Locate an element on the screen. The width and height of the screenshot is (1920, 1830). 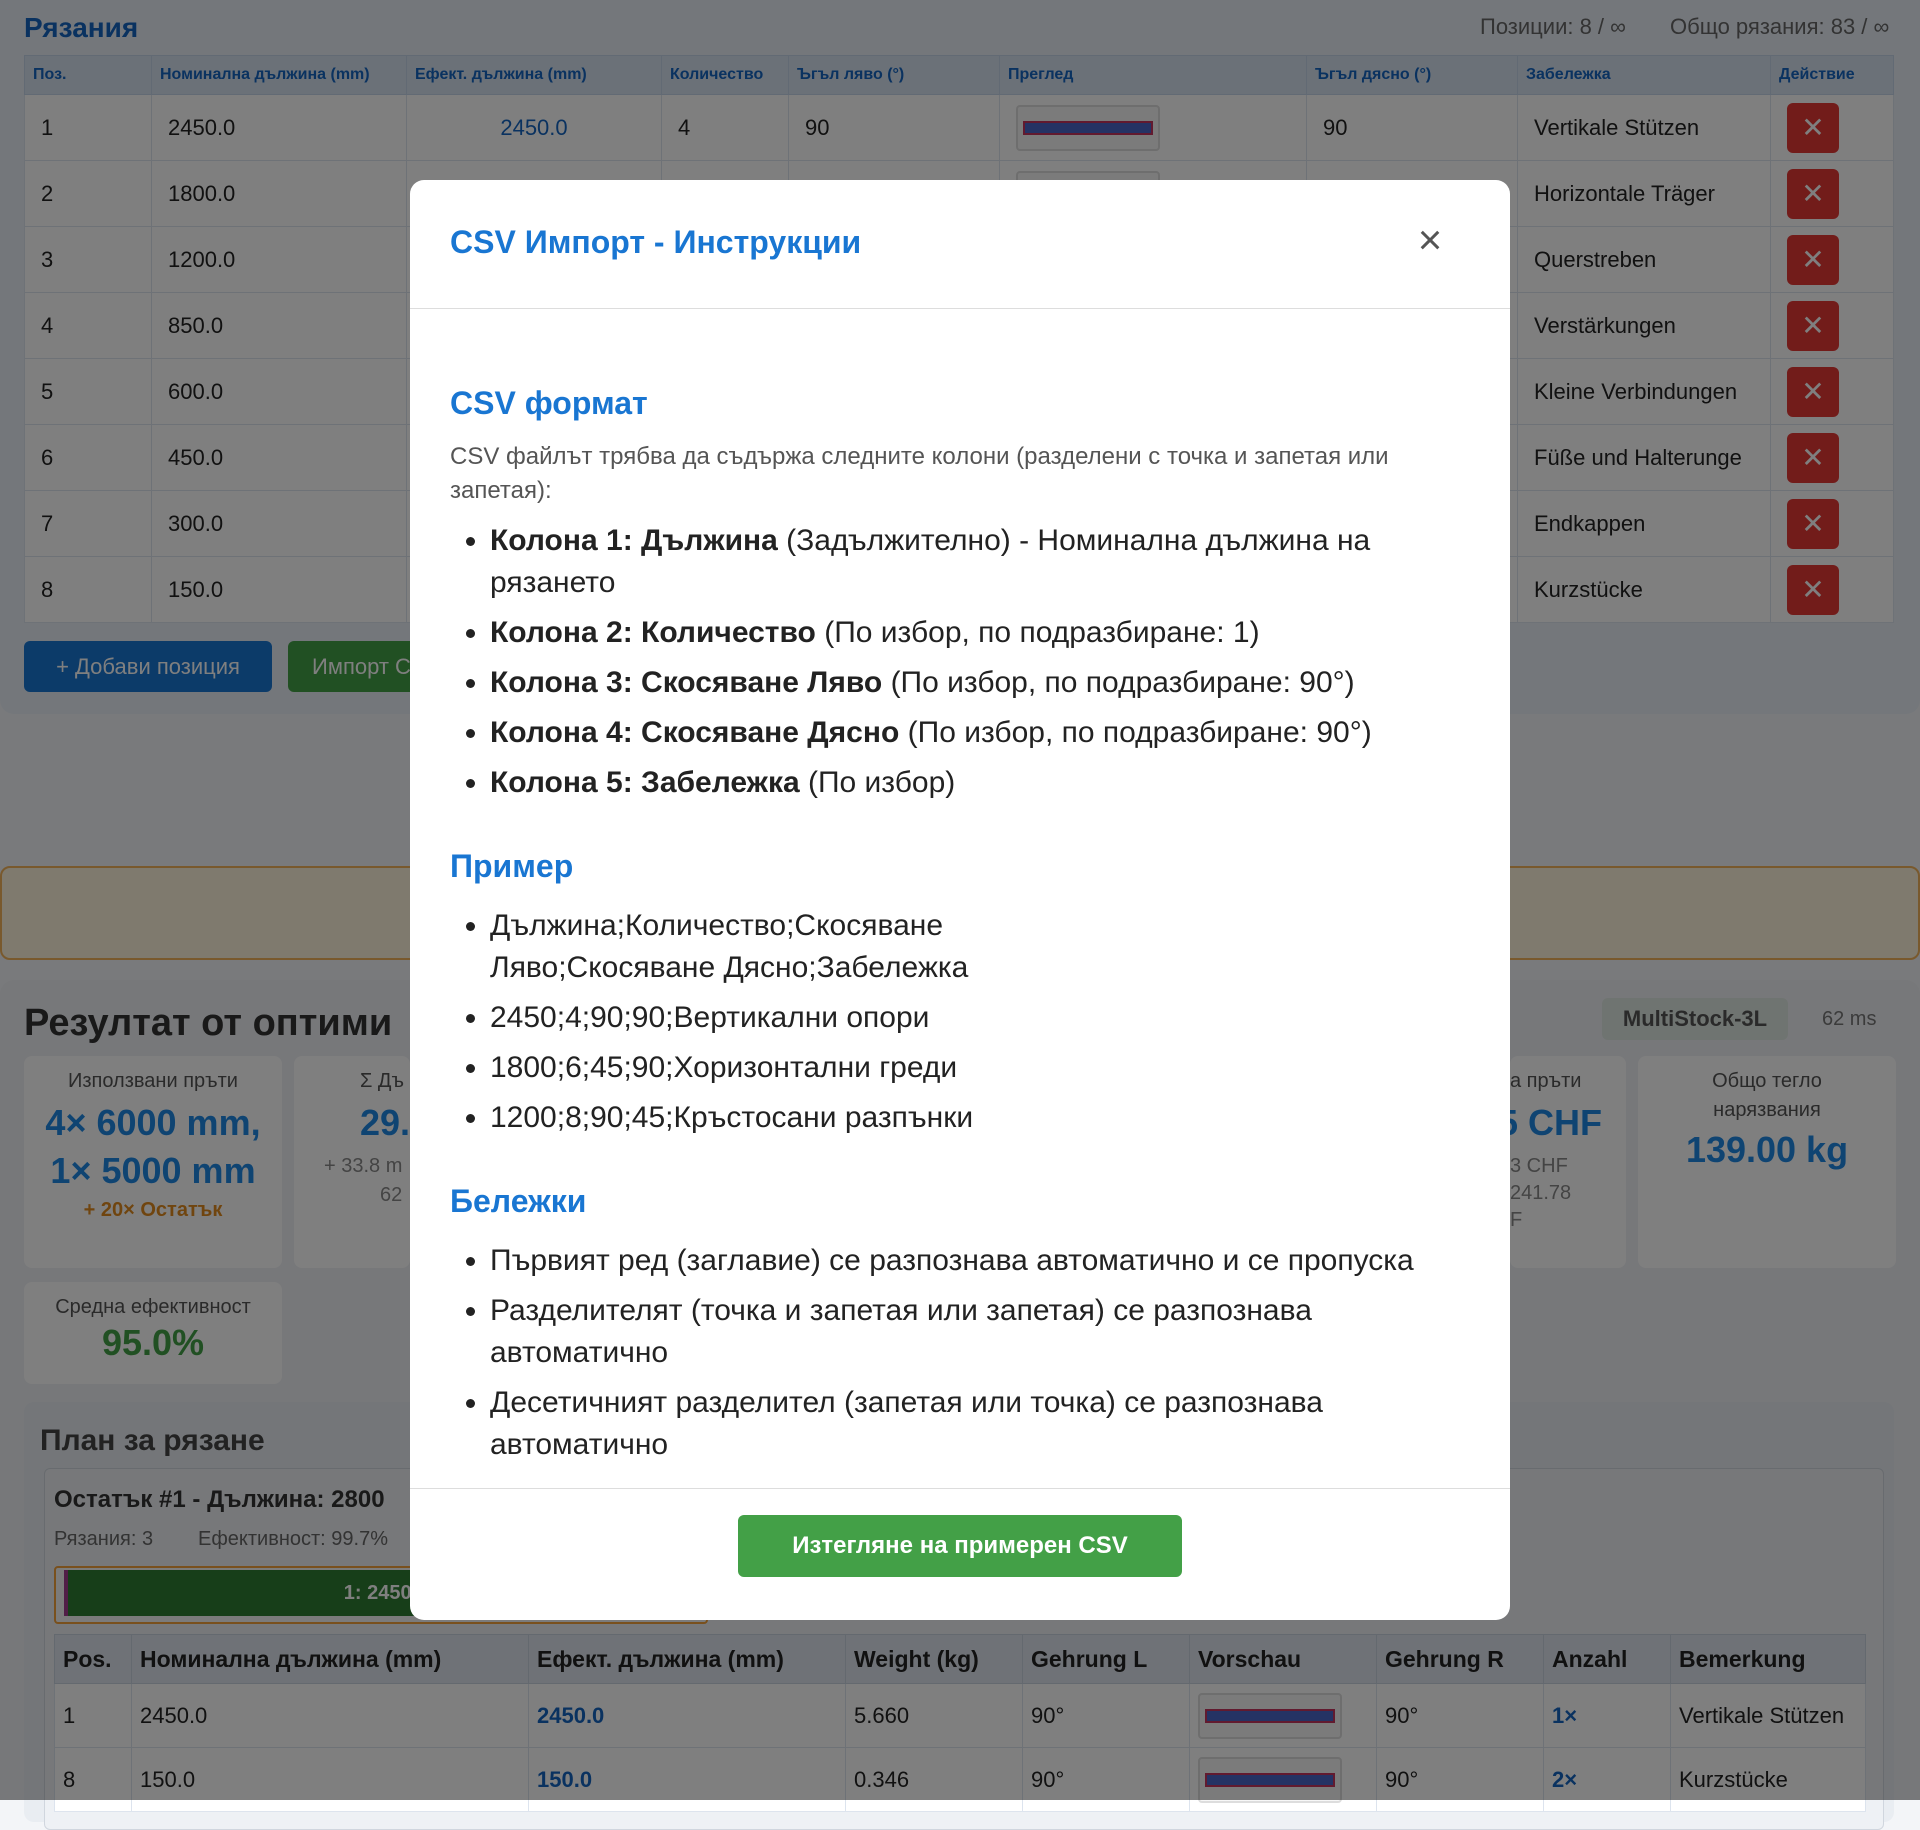
column-name: Колона 4: Скосяване Дясно is located at coordinates (695, 732).